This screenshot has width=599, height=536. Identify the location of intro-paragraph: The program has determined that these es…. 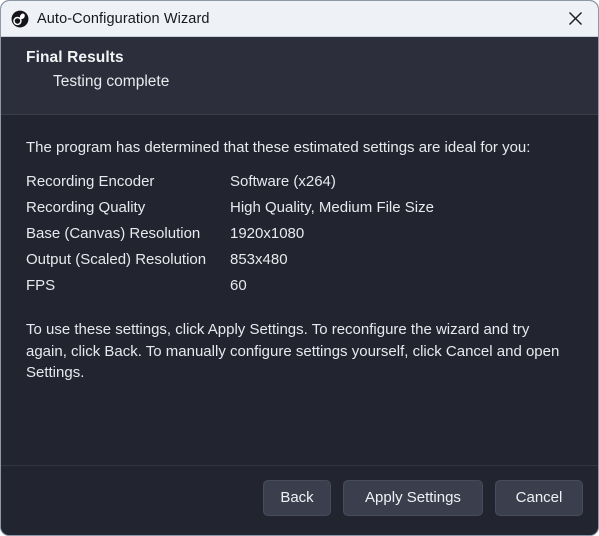
(278, 147).